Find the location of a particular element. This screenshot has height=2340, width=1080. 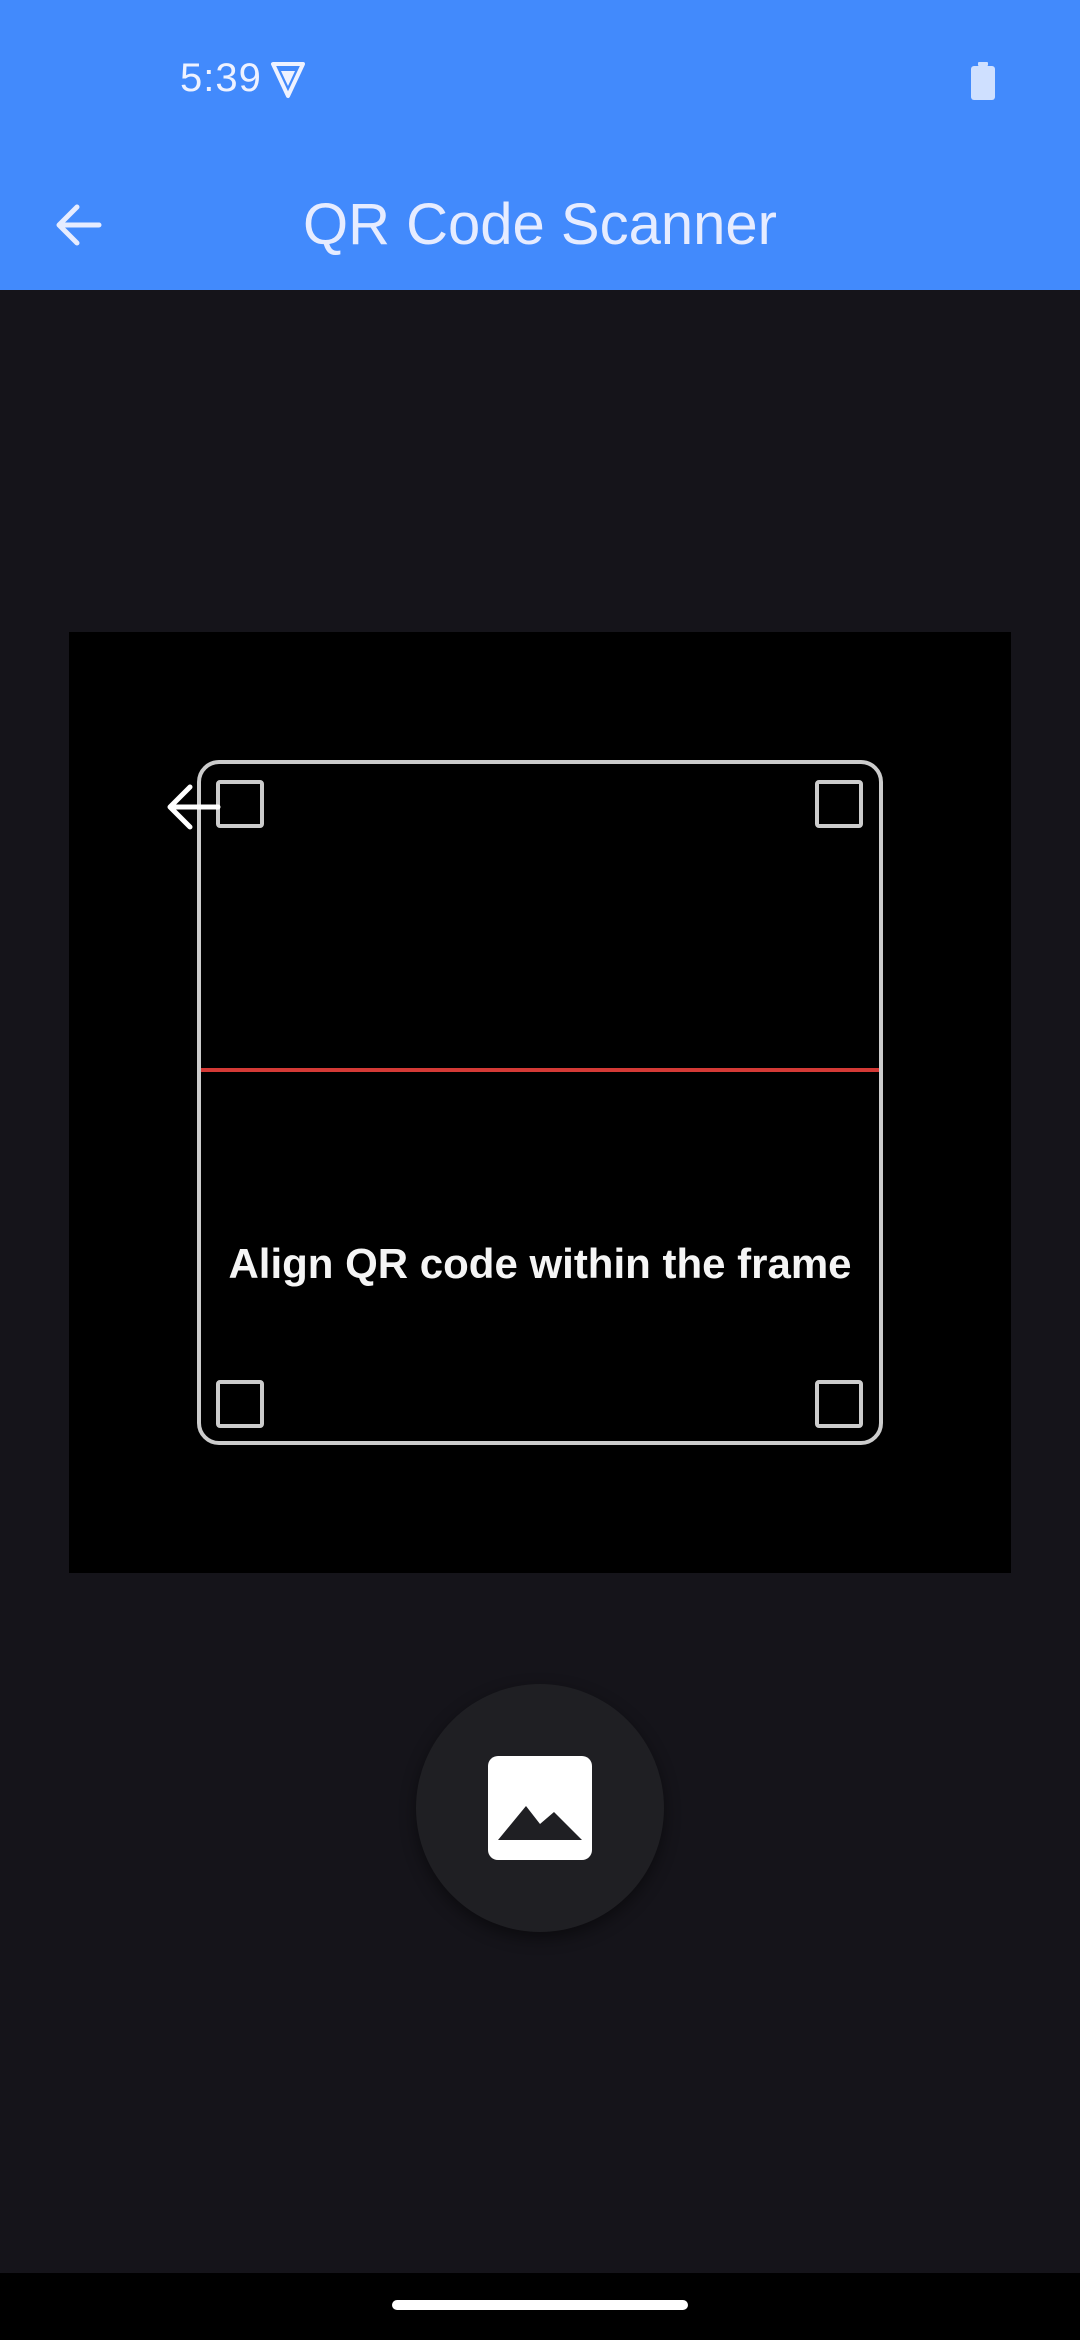

gallery-button is located at coordinates (540, 1808).